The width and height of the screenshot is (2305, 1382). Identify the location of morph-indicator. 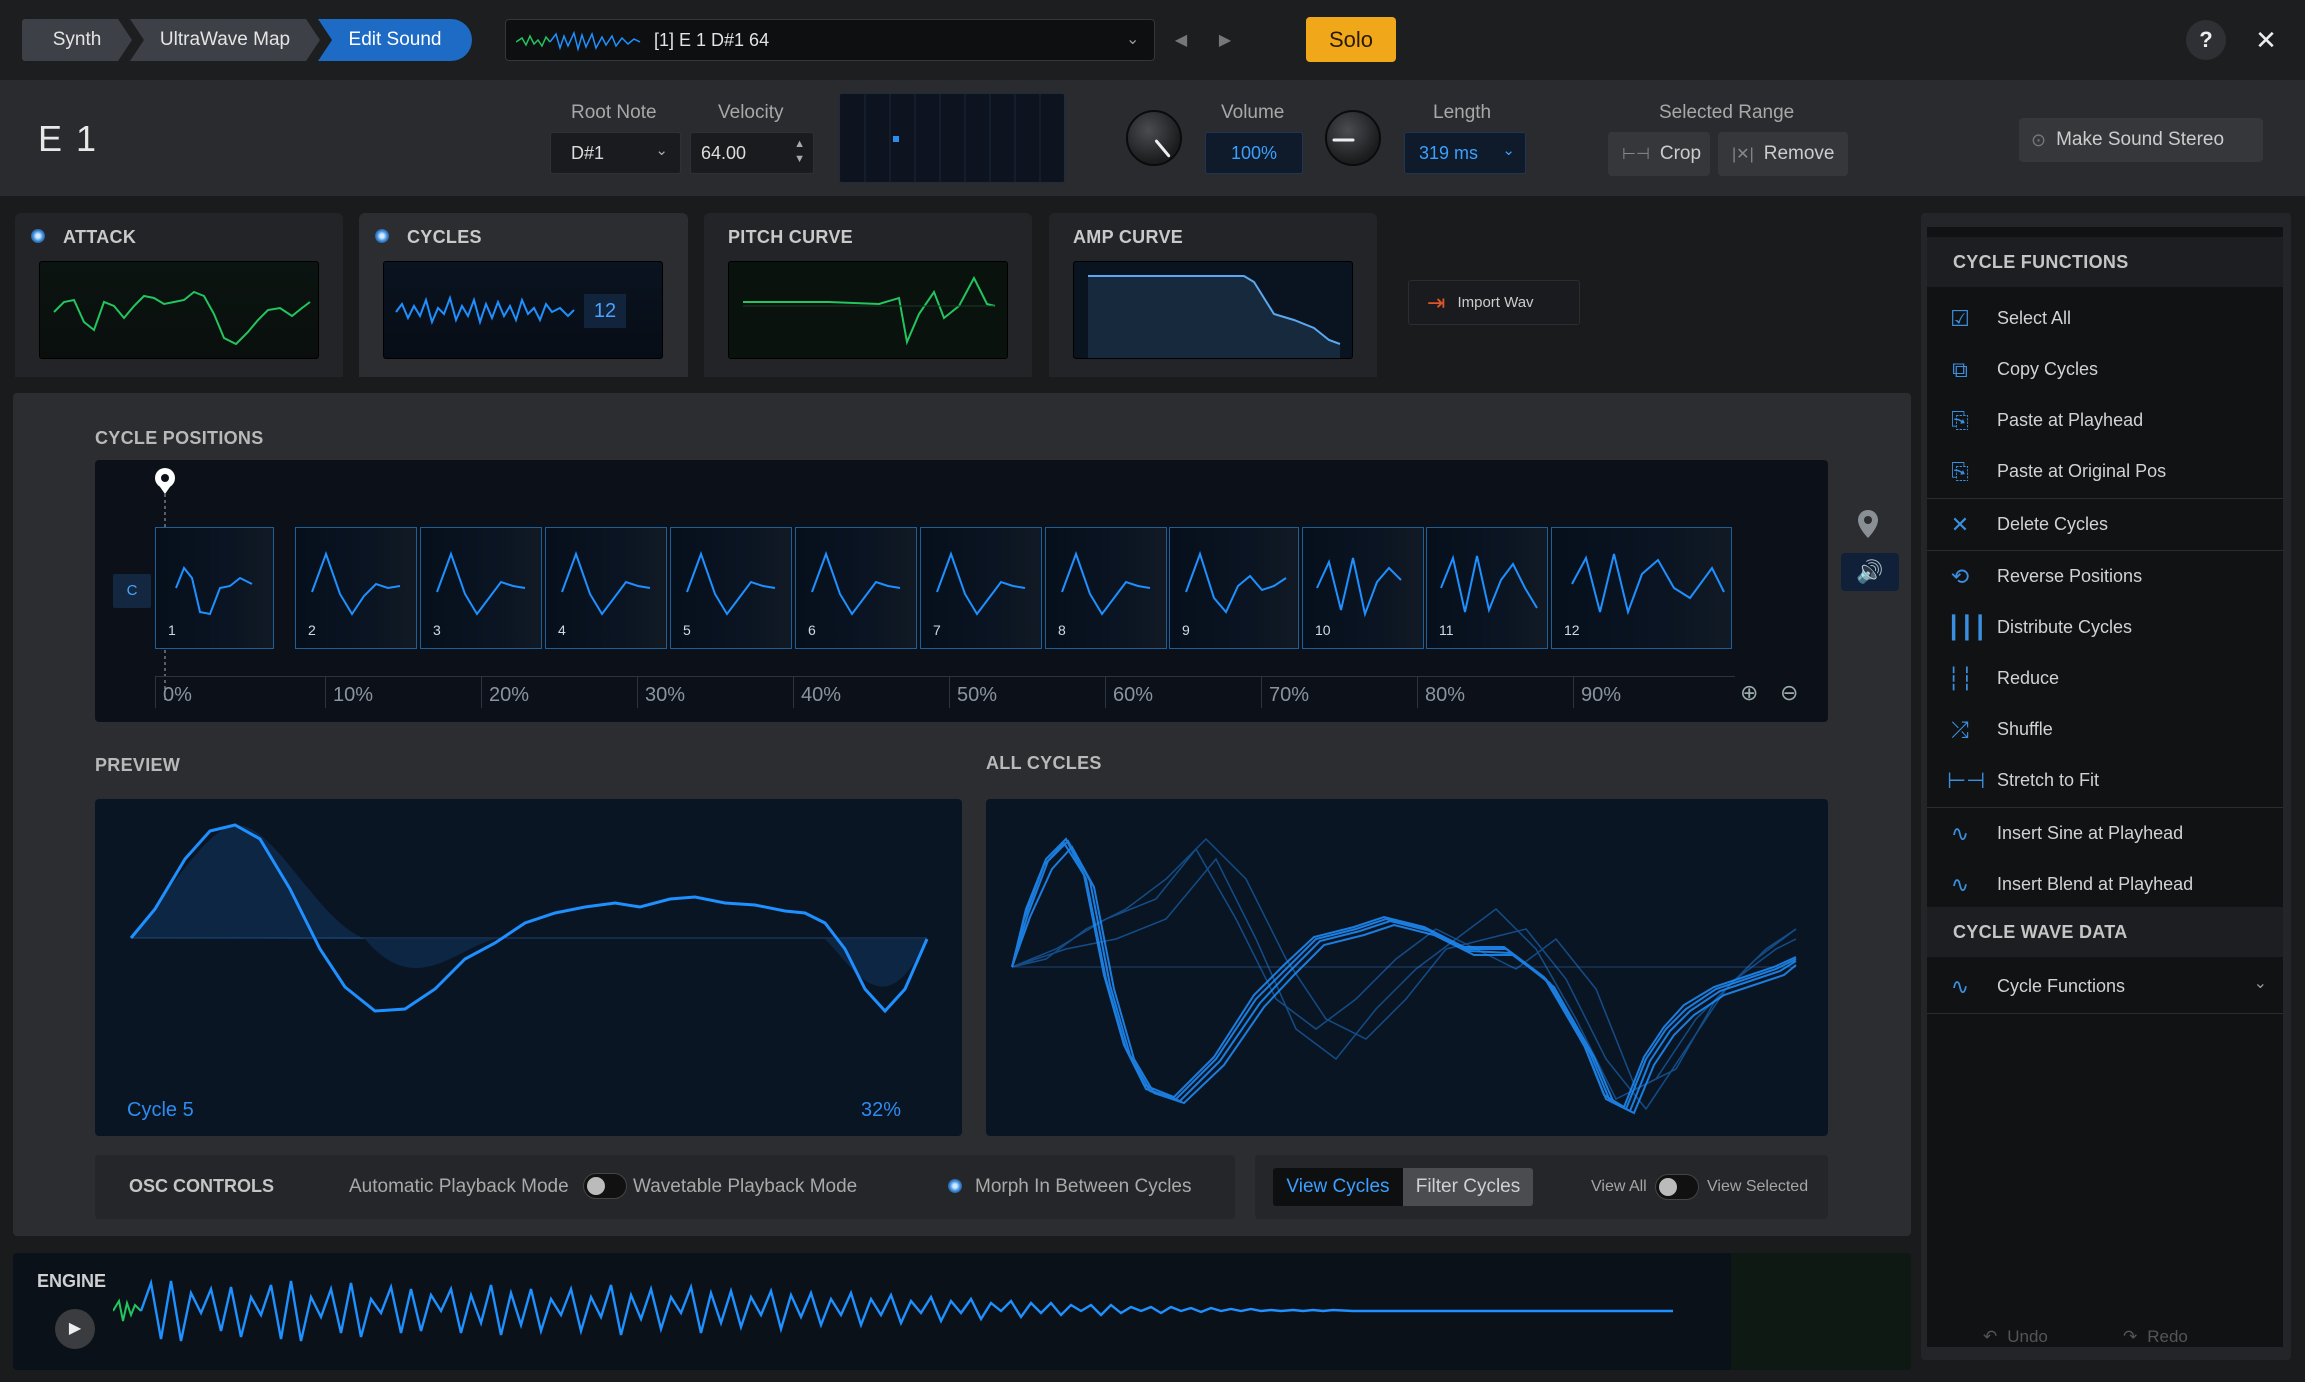
(955, 1186).